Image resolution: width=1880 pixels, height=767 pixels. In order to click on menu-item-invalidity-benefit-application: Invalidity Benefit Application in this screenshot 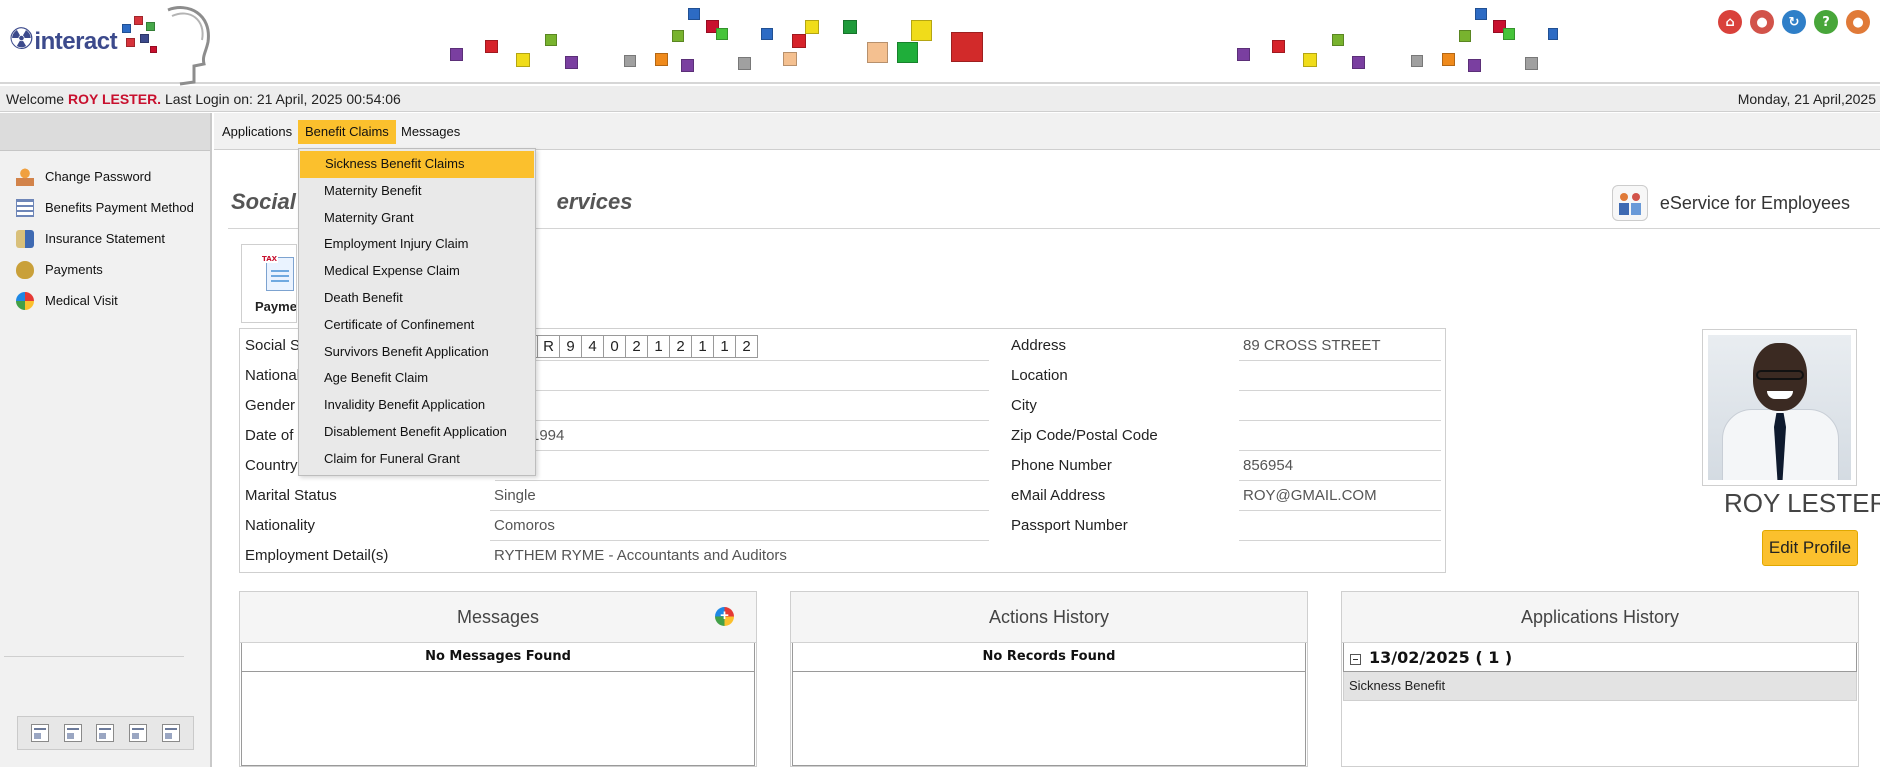, I will do `click(417, 405)`.